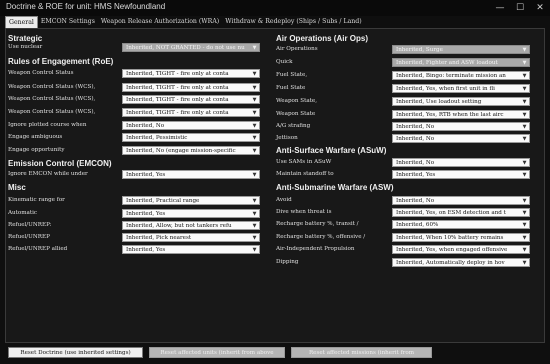 This screenshot has width=550, height=364. What do you see at coordinates (191, 225) in the screenshot?
I see `select-refuel-unrep-1: Inherited, Allow, but not tankers refu ▼` at bounding box center [191, 225].